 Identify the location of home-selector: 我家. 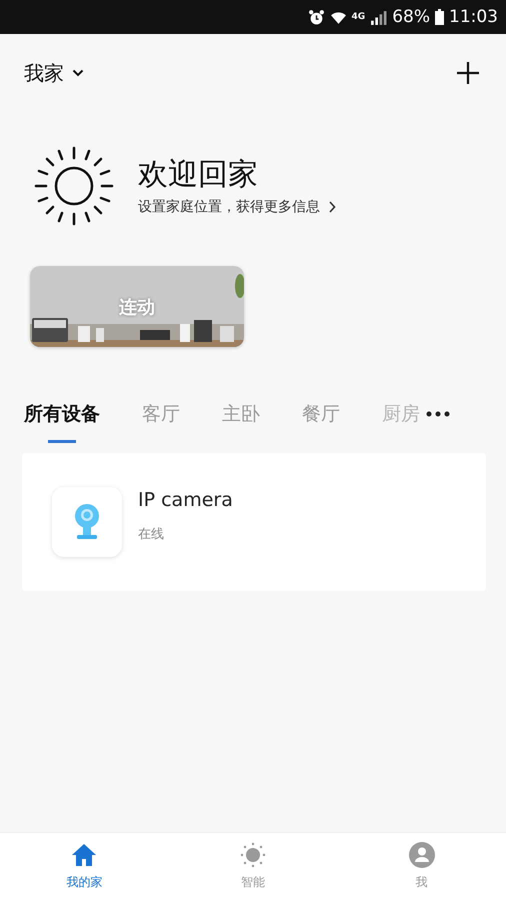
(54, 73).